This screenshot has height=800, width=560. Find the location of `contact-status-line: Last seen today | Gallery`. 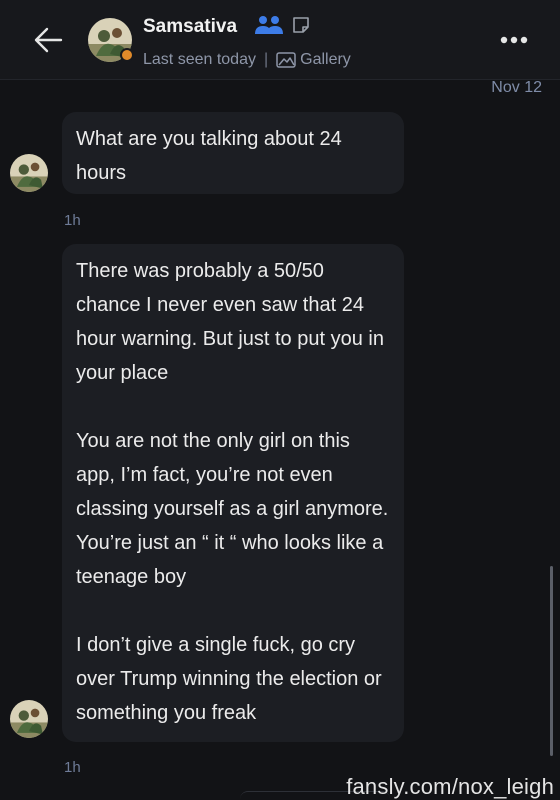

contact-status-line: Last seen today | Gallery is located at coordinates (247, 60).